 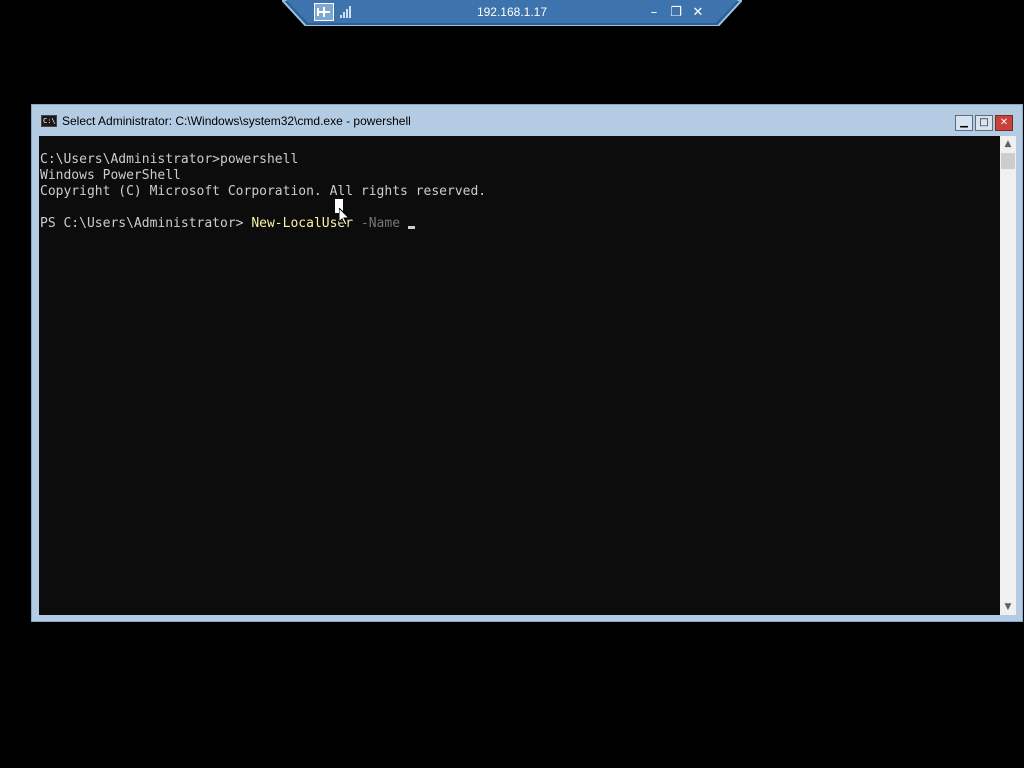 What do you see at coordinates (984, 123) in the screenshot?
I see `maximize-button: □` at bounding box center [984, 123].